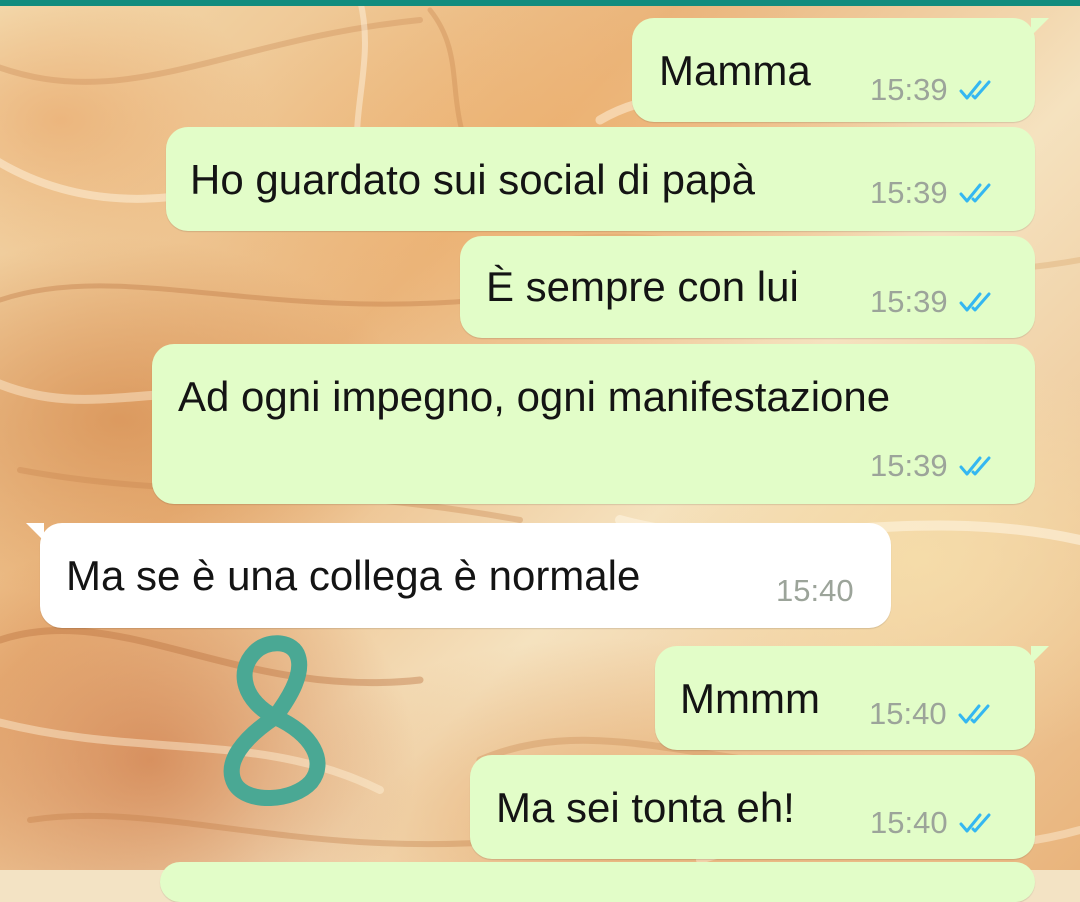 The width and height of the screenshot is (1080, 902). I want to click on hand-drawn-eight-doodle-icon, so click(274, 720).